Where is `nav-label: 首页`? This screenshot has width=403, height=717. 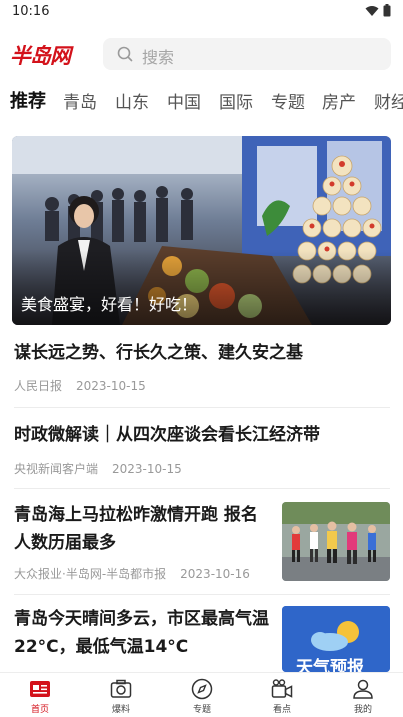 nav-label: 首页 is located at coordinates (39, 710).